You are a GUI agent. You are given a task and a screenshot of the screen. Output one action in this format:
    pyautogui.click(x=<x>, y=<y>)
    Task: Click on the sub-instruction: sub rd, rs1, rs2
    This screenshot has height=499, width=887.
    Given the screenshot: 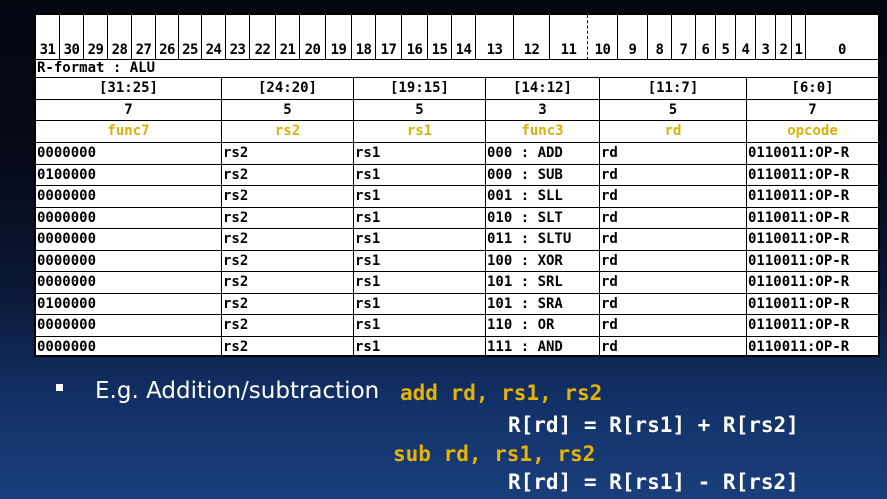 What is the action you would take?
    pyautogui.click(x=494, y=454)
    